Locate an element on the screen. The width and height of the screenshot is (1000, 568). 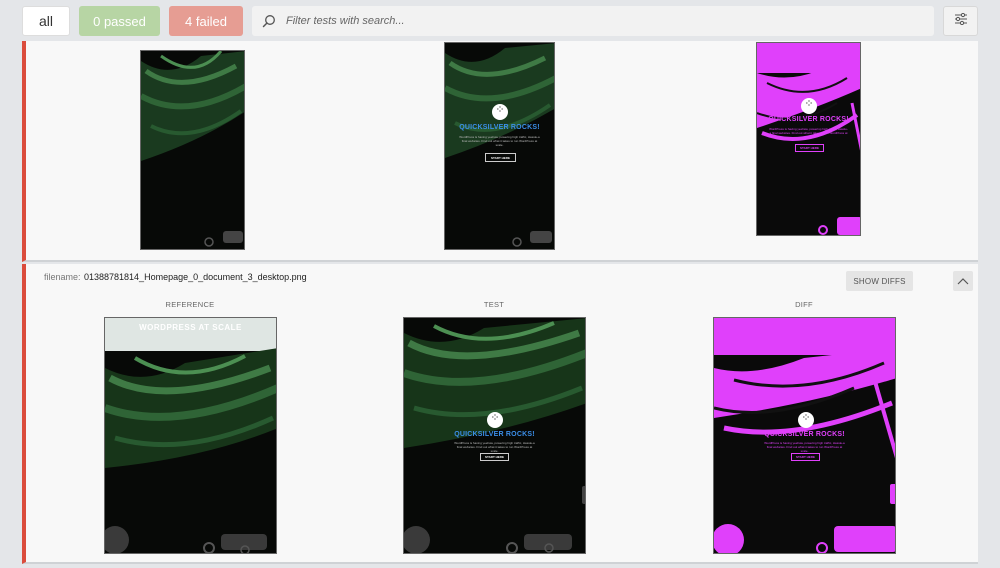
filter-passed-button: 0 passed is located at coordinates (119, 21).